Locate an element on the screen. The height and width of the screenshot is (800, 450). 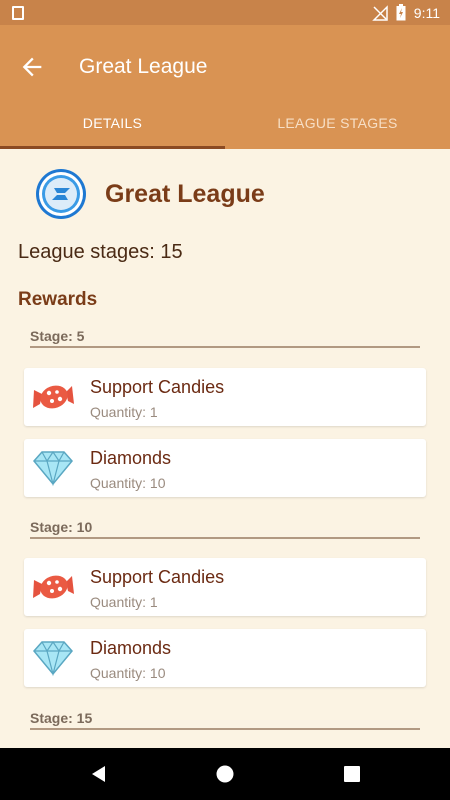
clock-time: 9:11 is located at coordinates (426, 12).